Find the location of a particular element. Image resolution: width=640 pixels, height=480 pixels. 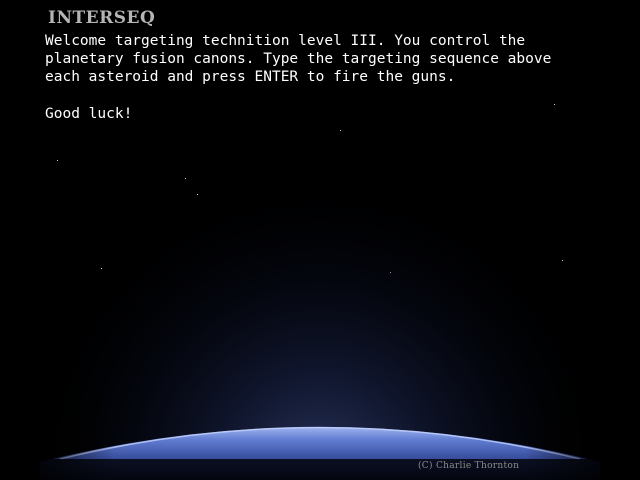

ground-band is located at coordinates (320, 469).